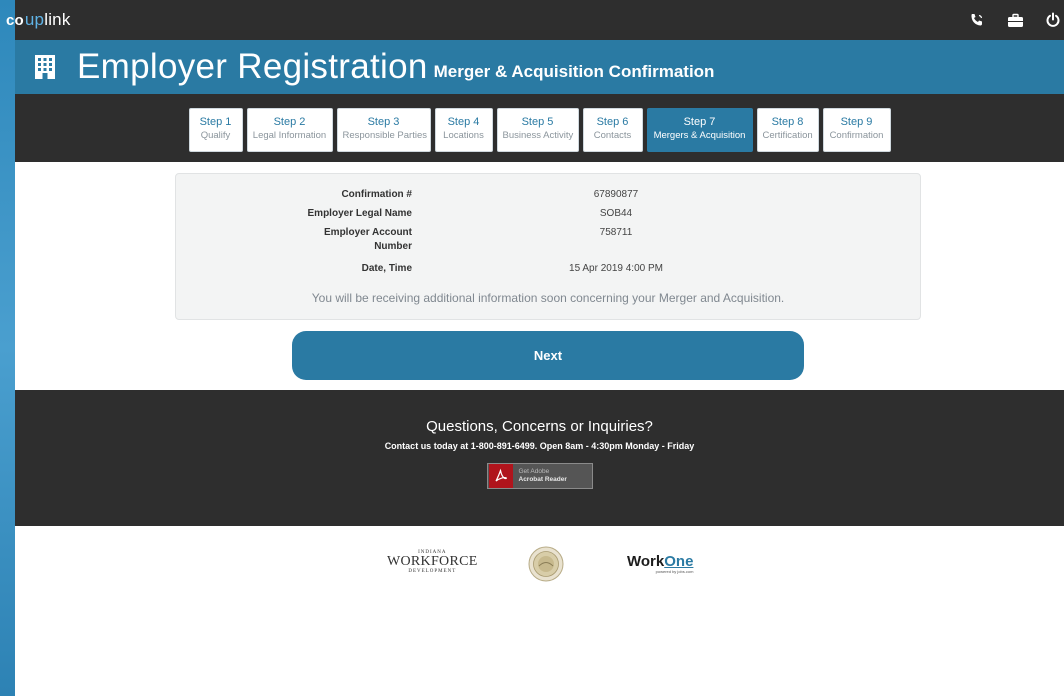  I want to click on state-seal-logo, so click(546, 564).